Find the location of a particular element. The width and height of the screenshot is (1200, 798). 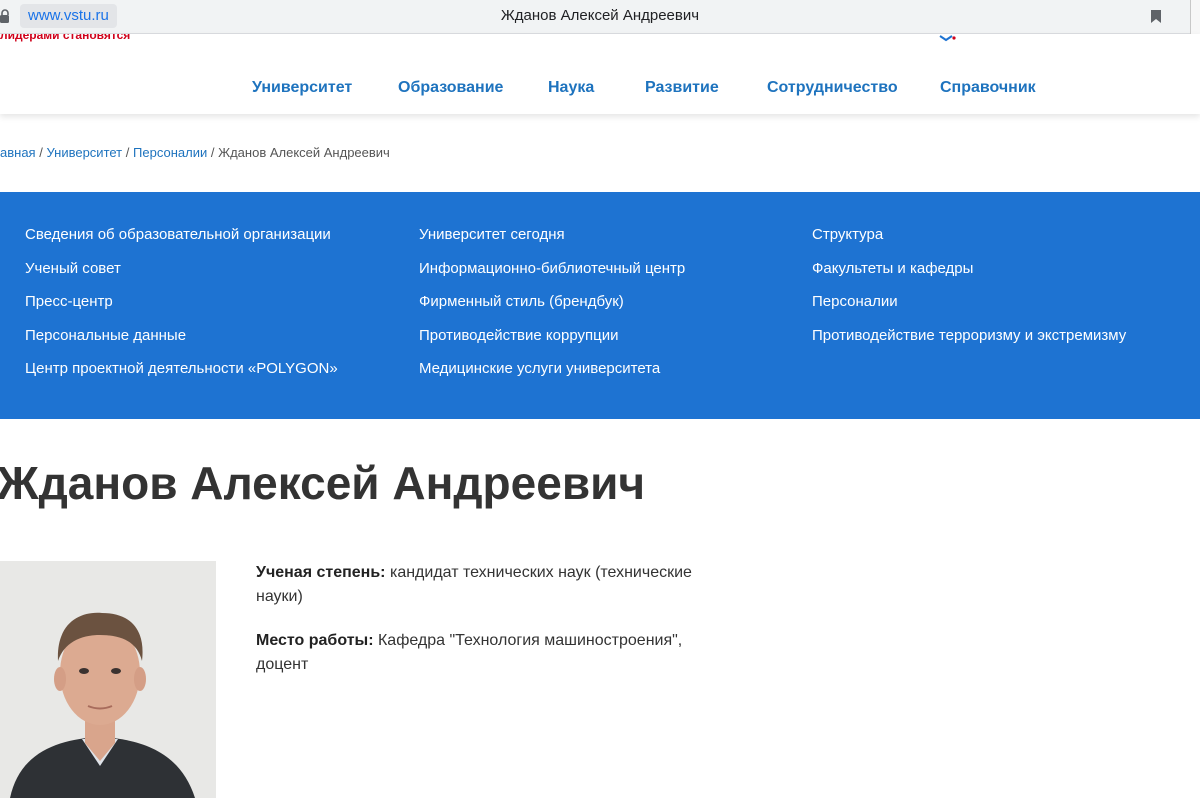

degree-label: Ученая степень: is located at coordinates (321, 572).